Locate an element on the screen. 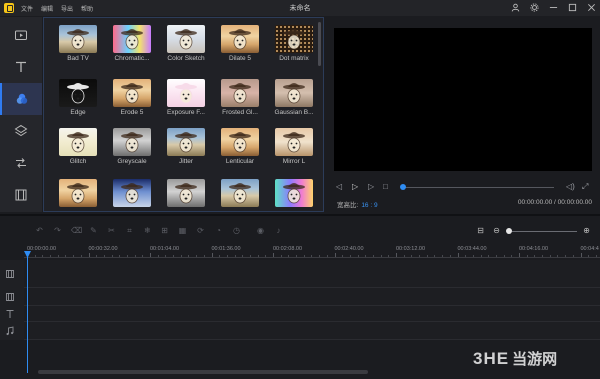  rail-item-overlays is located at coordinates (21, 131).